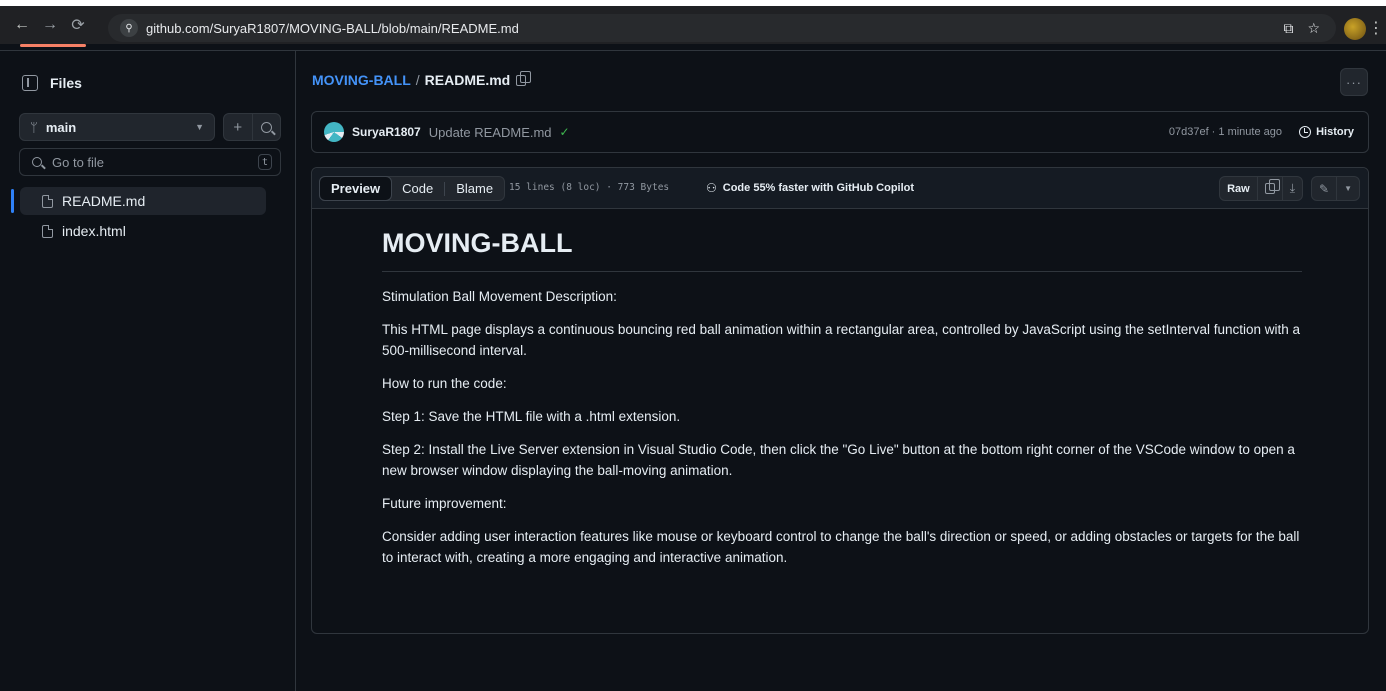 This screenshot has height=691, width=1386. I want to click on readme-title: MOVING-BALL, so click(842, 250).